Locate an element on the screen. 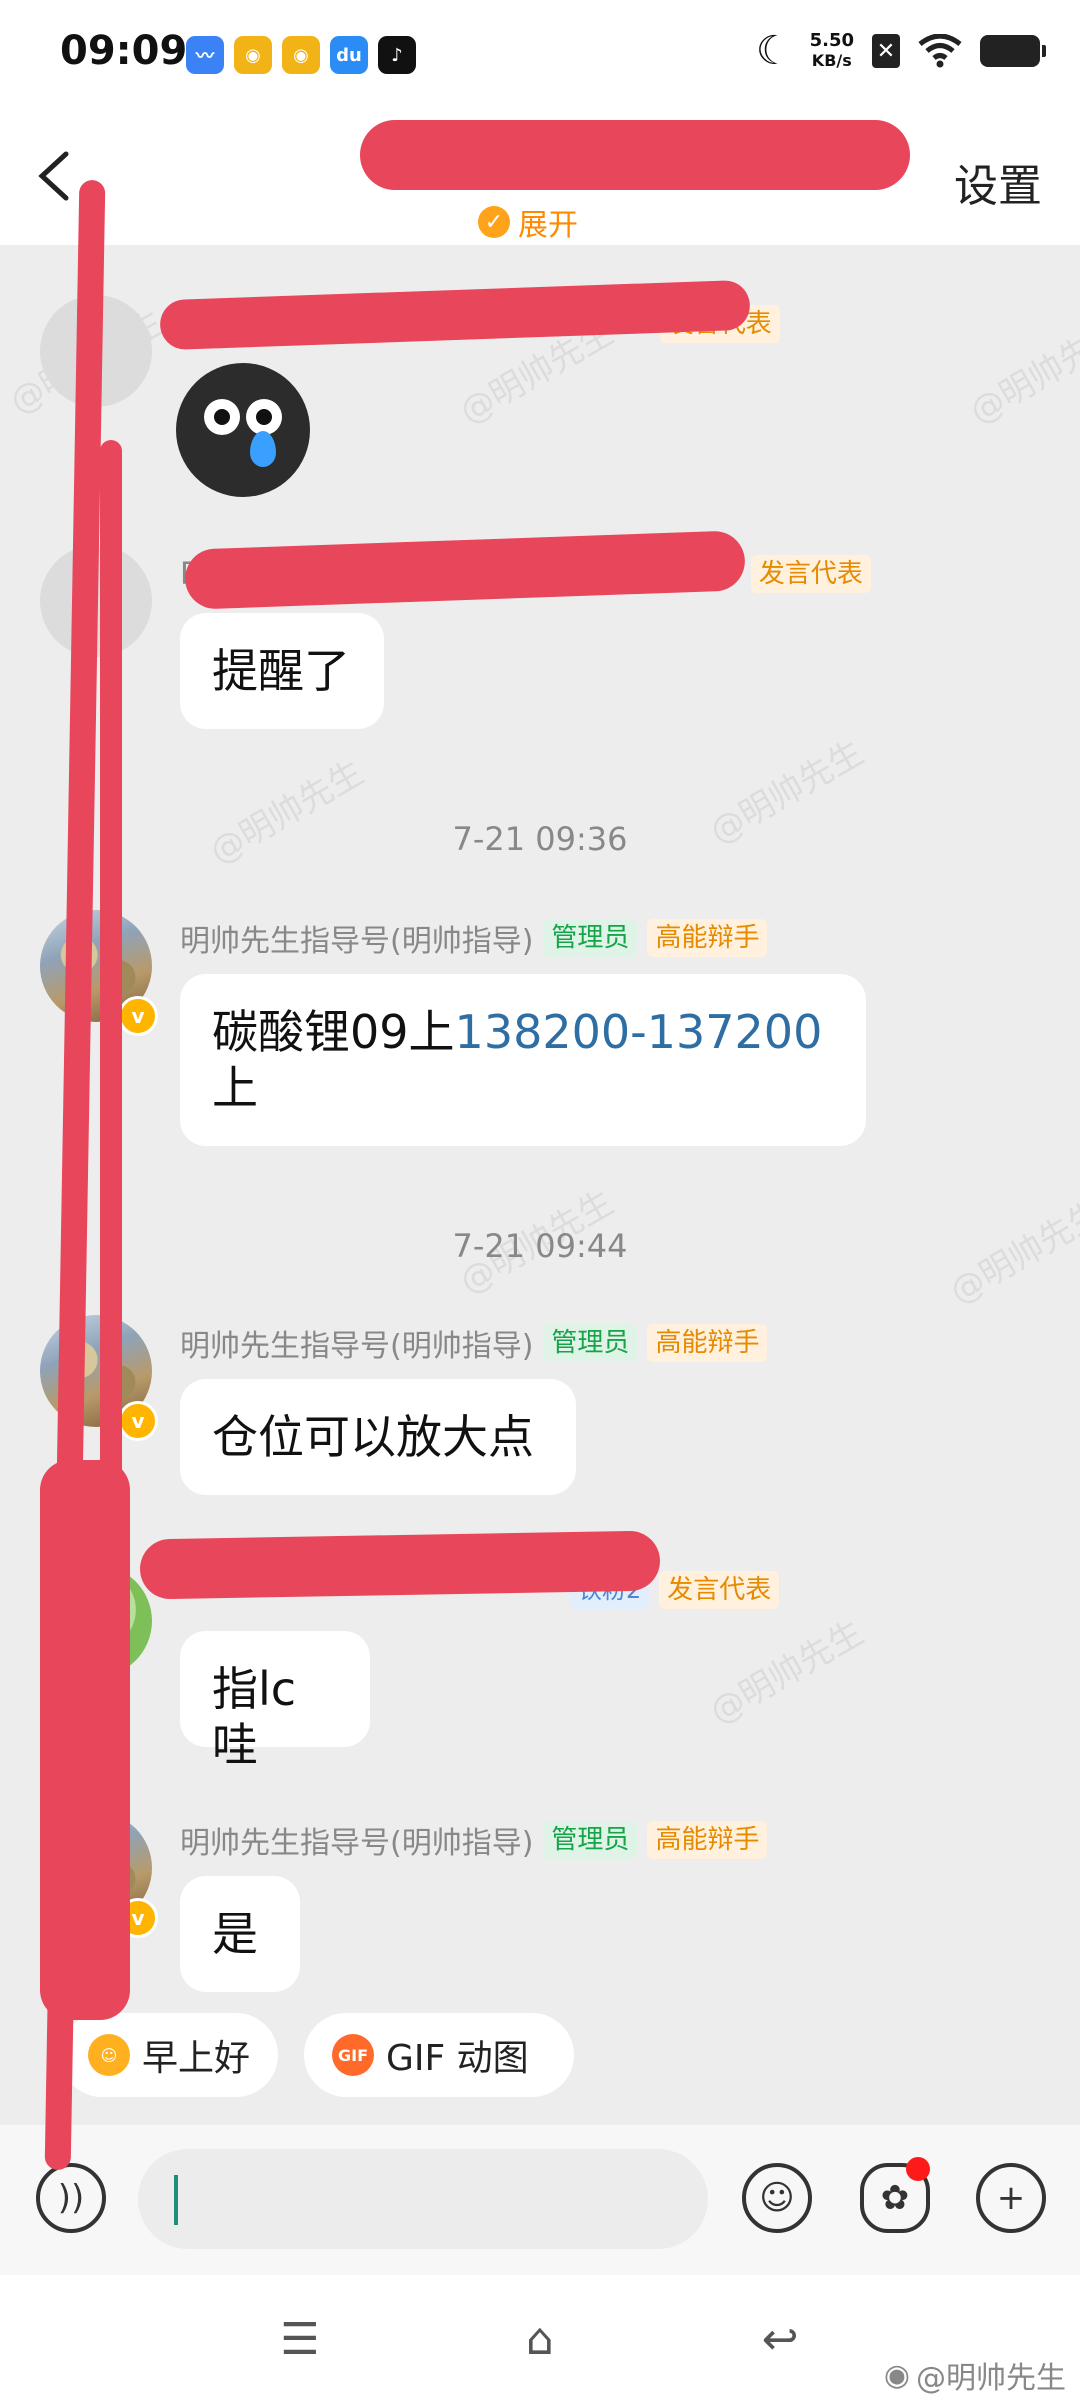 The height and width of the screenshot is (2400, 1080). message-input is located at coordinates (423, 2199).